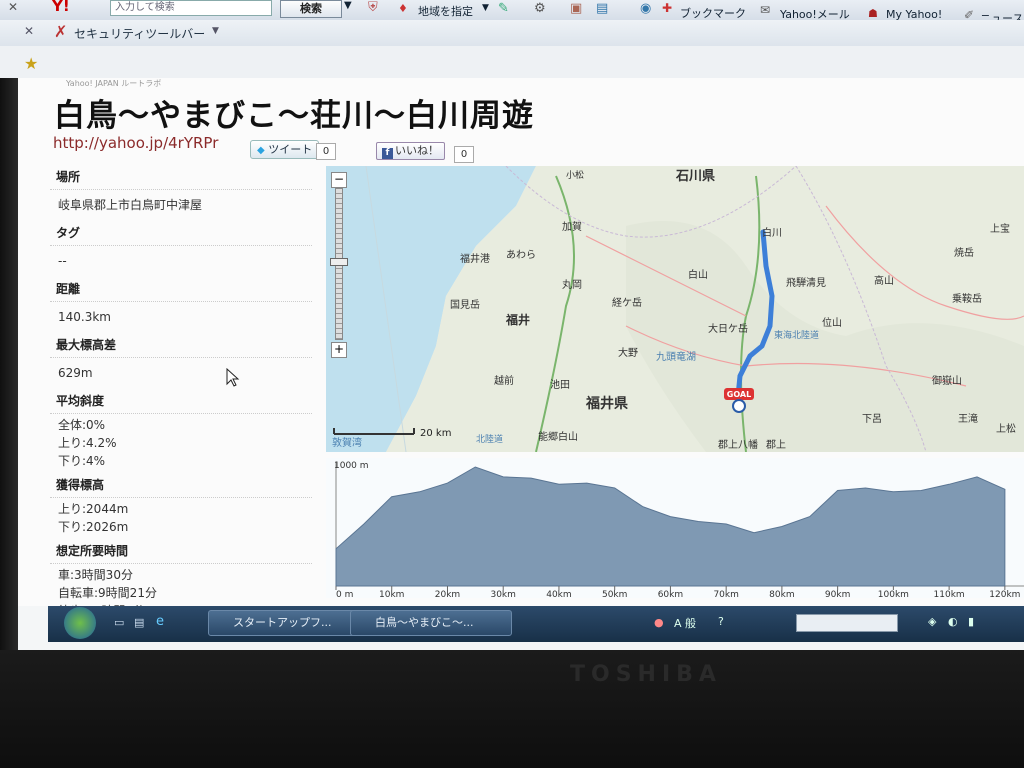 This screenshot has height=768, width=1024. What do you see at coordinates (572, 284) in the screenshot?
I see `map-label-maruoka: 丸岡` at bounding box center [572, 284].